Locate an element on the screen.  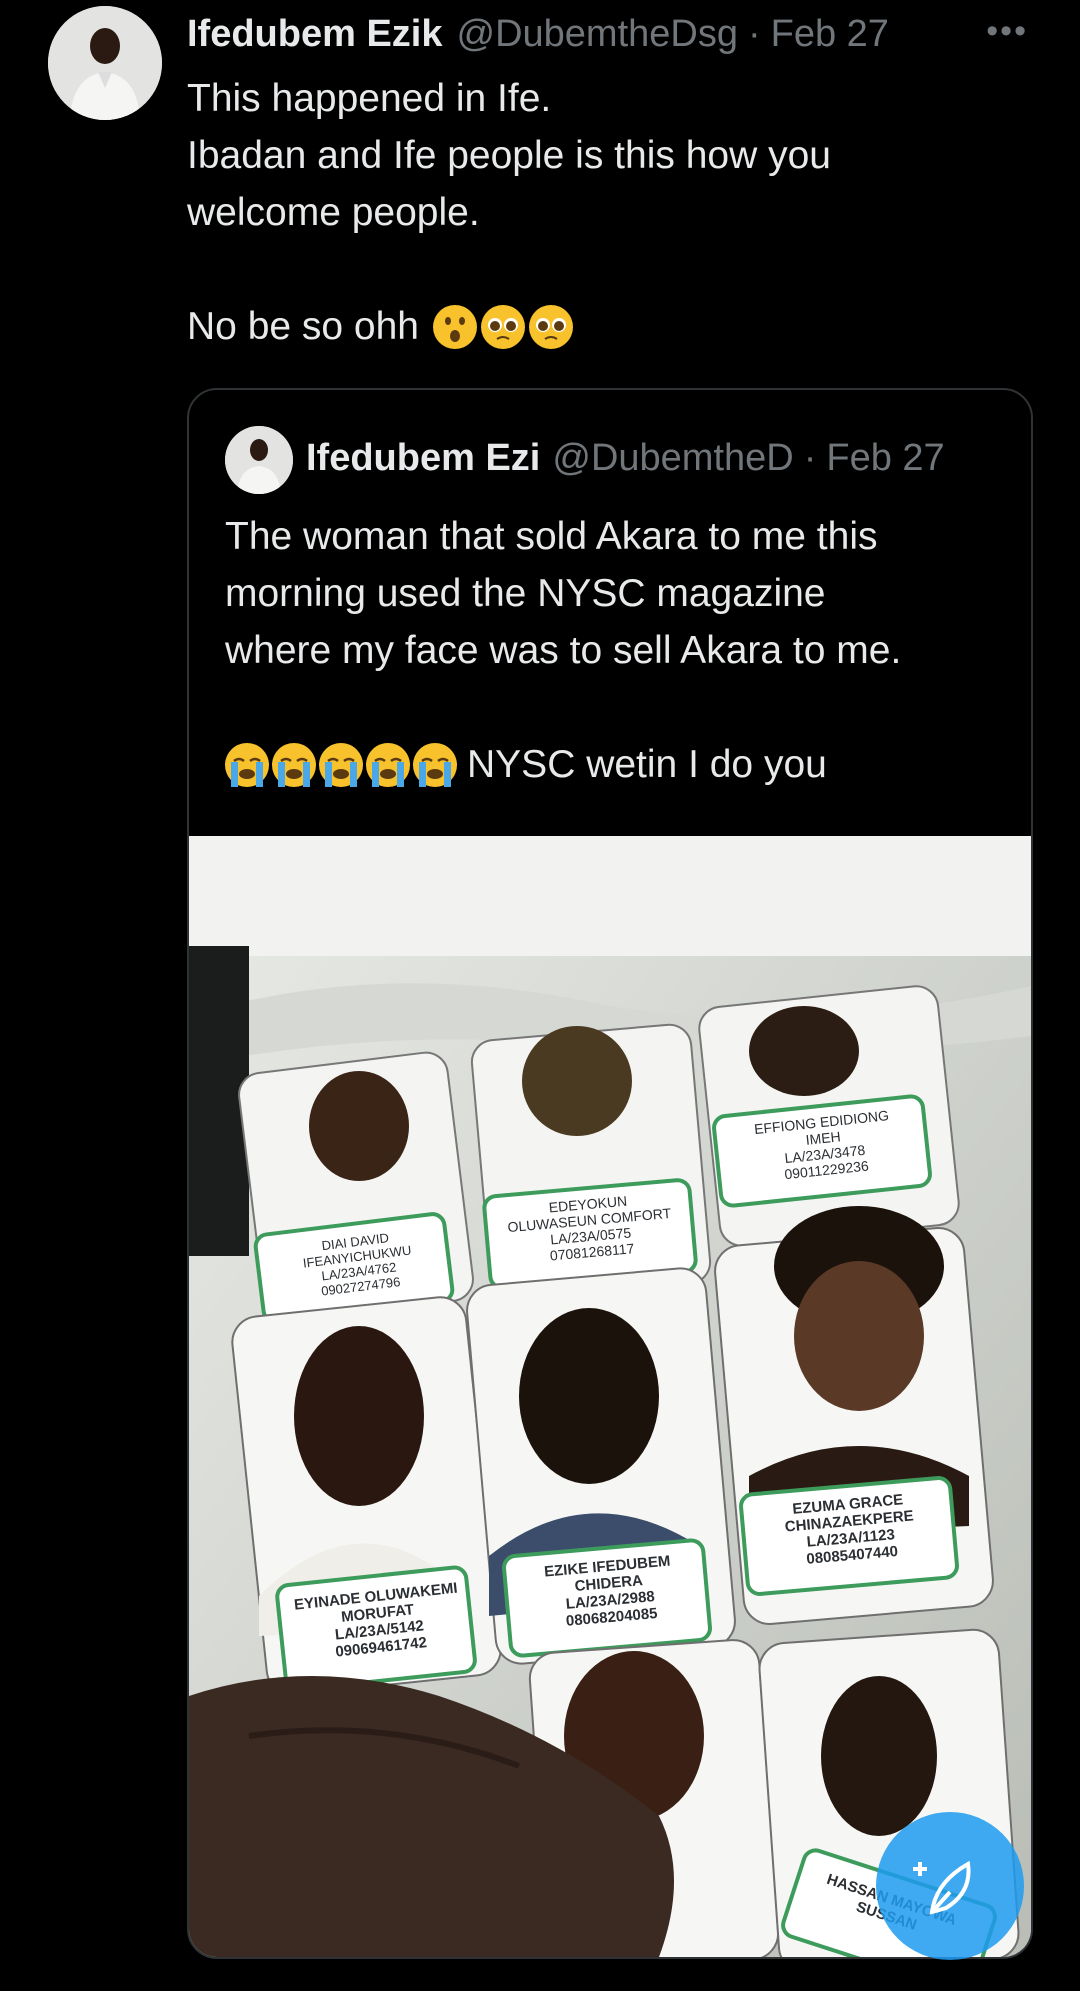
astonished-face-icon is located at coordinates (455, 326).